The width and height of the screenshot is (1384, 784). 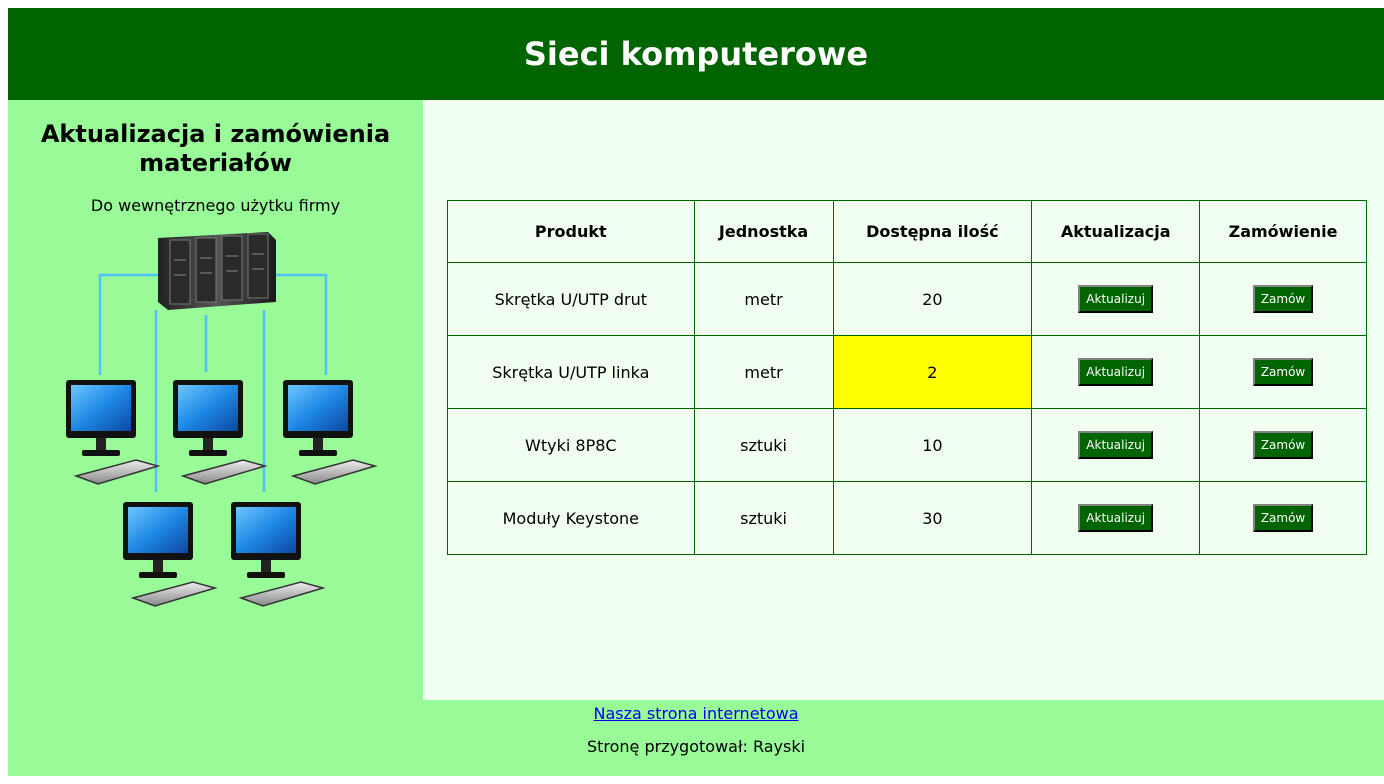 What do you see at coordinates (696, 713) in the screenshot?
I see `website-link: Nasza strona internetowa` at bounding box center [696, 713].